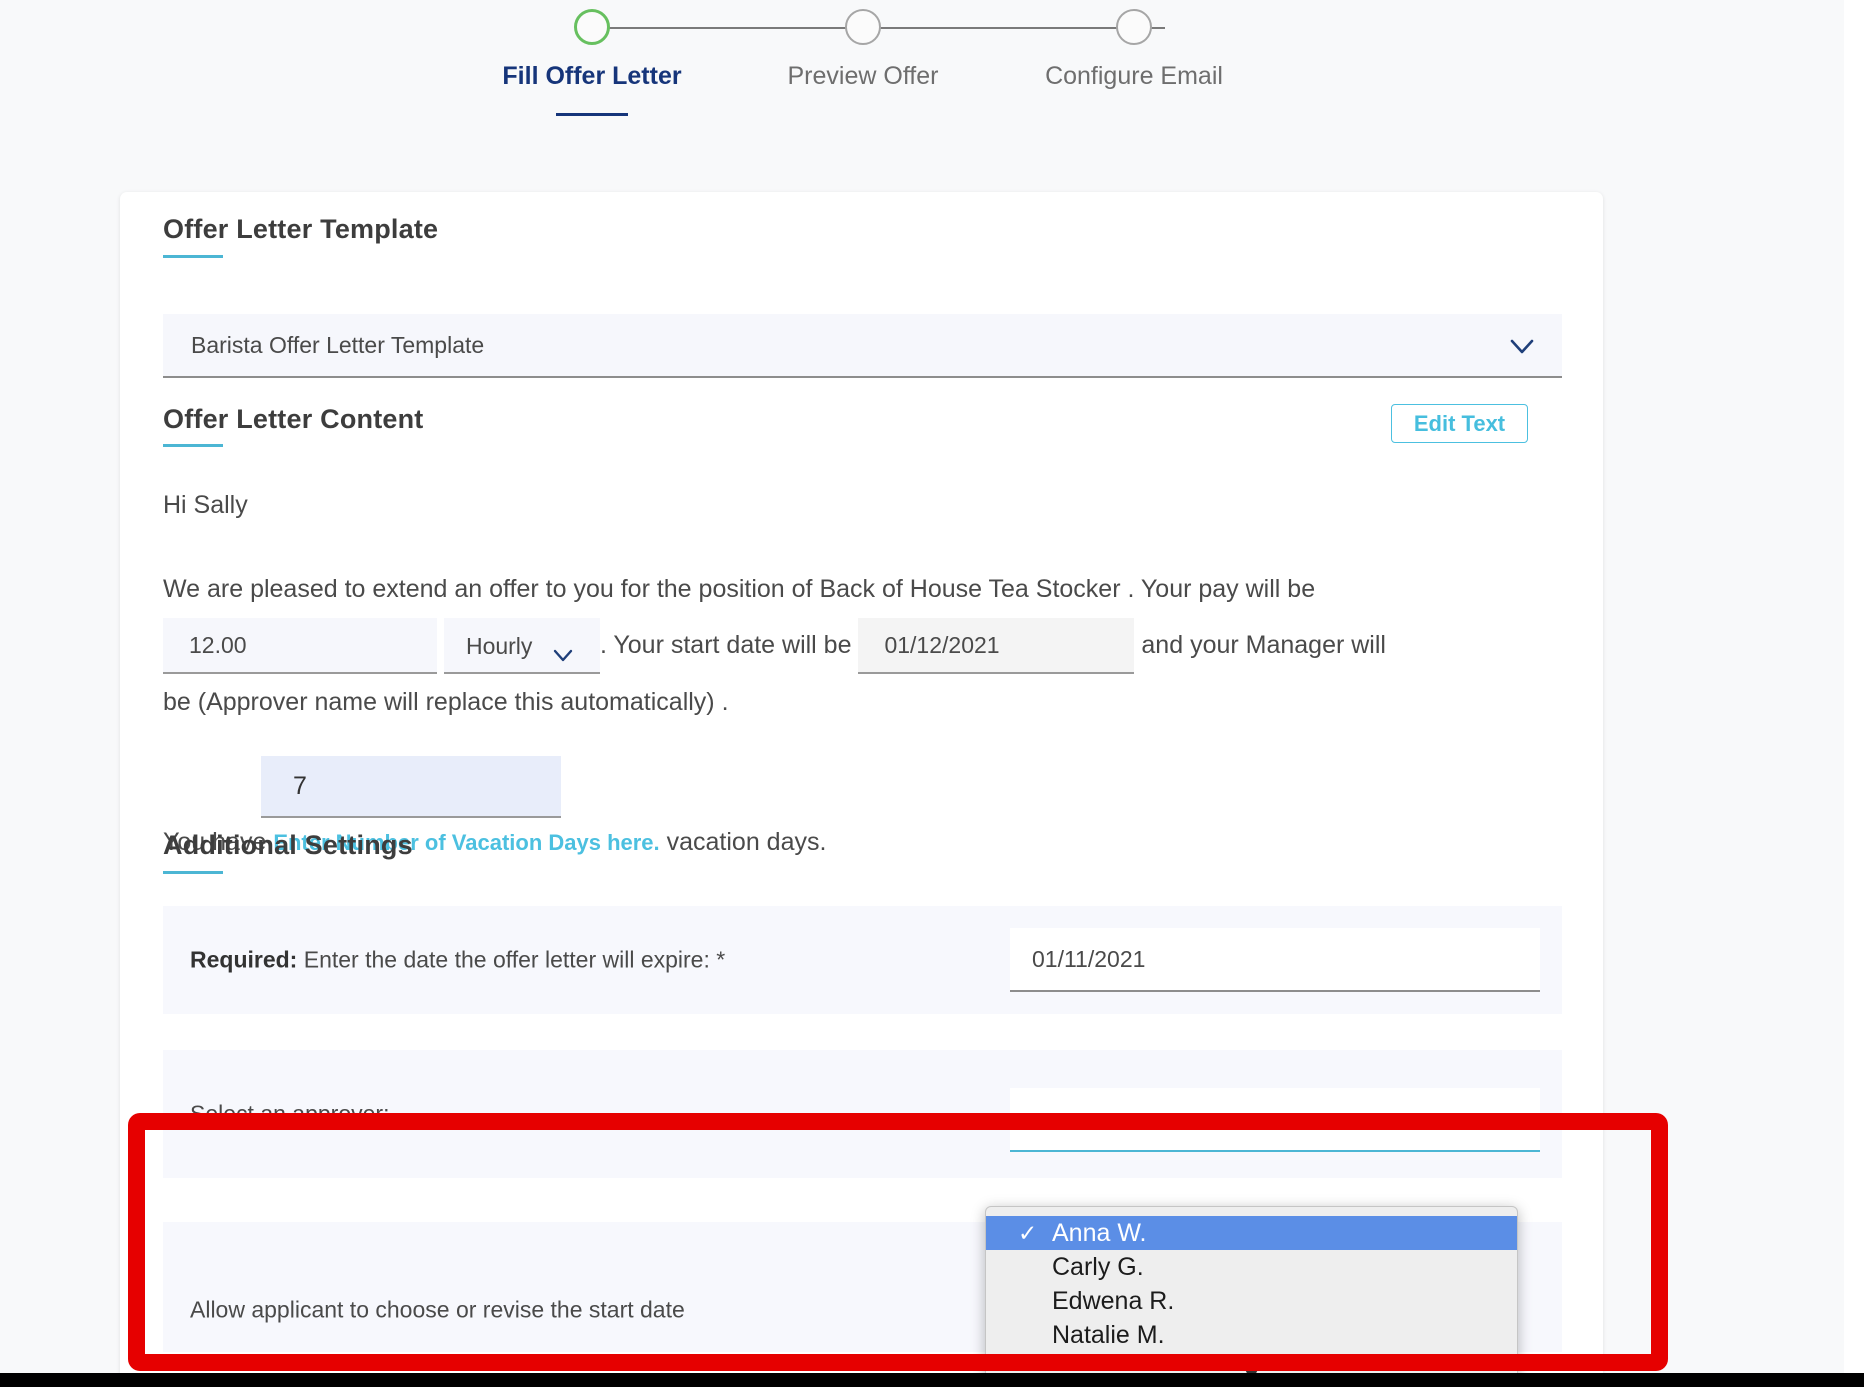 The height and width of the screenshot is (1387, 1864). What do you see at coordinates (1854, 693) in the screenshot?
I see `page-right-gutter` at bounding box center [1854, 693].